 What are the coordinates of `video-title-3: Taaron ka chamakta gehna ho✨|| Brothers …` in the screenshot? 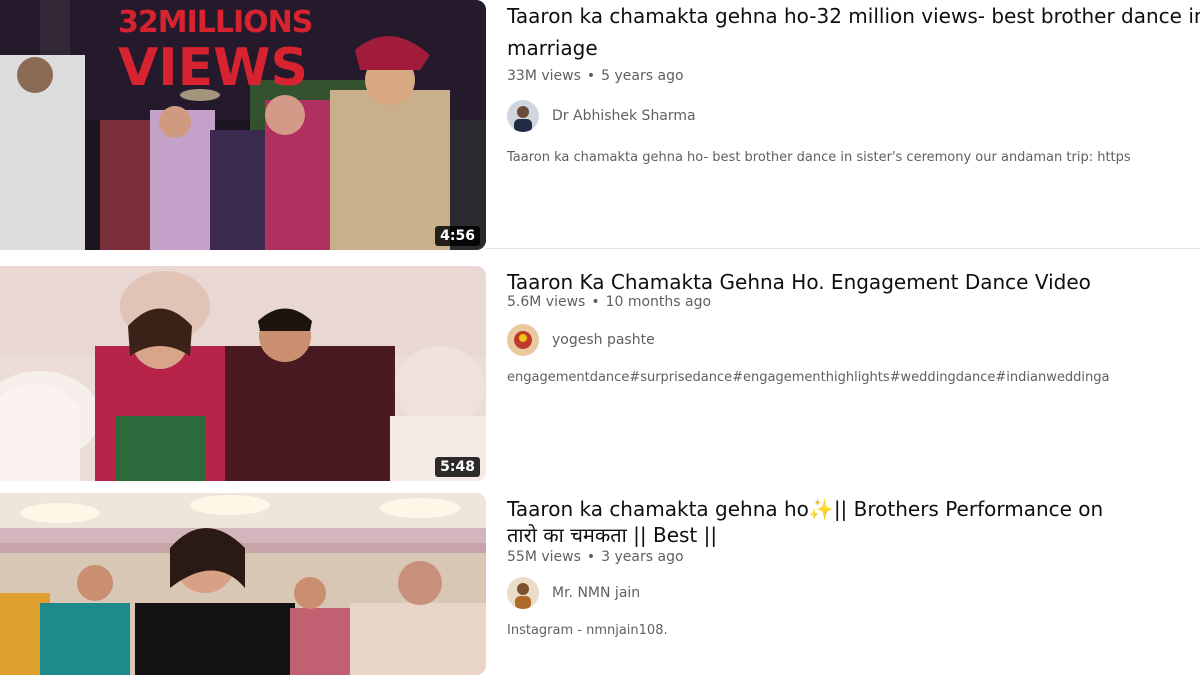 It's located at (853, 522).